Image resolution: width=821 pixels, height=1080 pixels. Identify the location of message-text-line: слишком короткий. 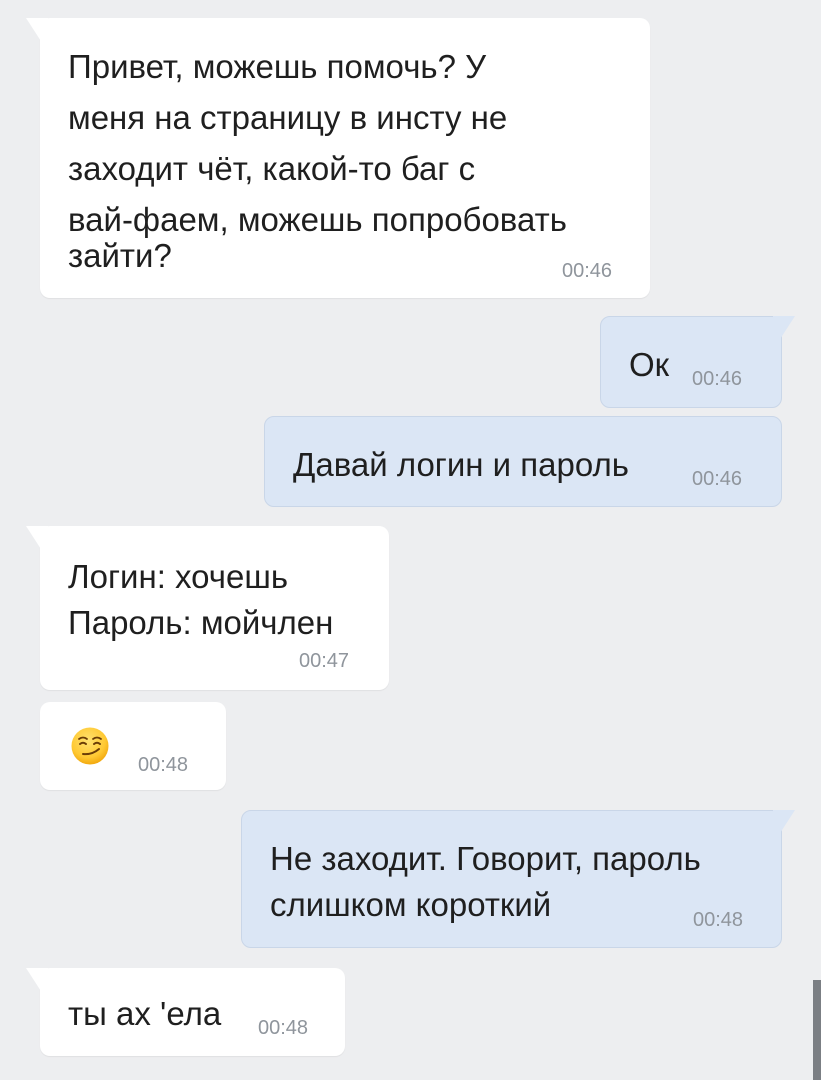
(411, 904).